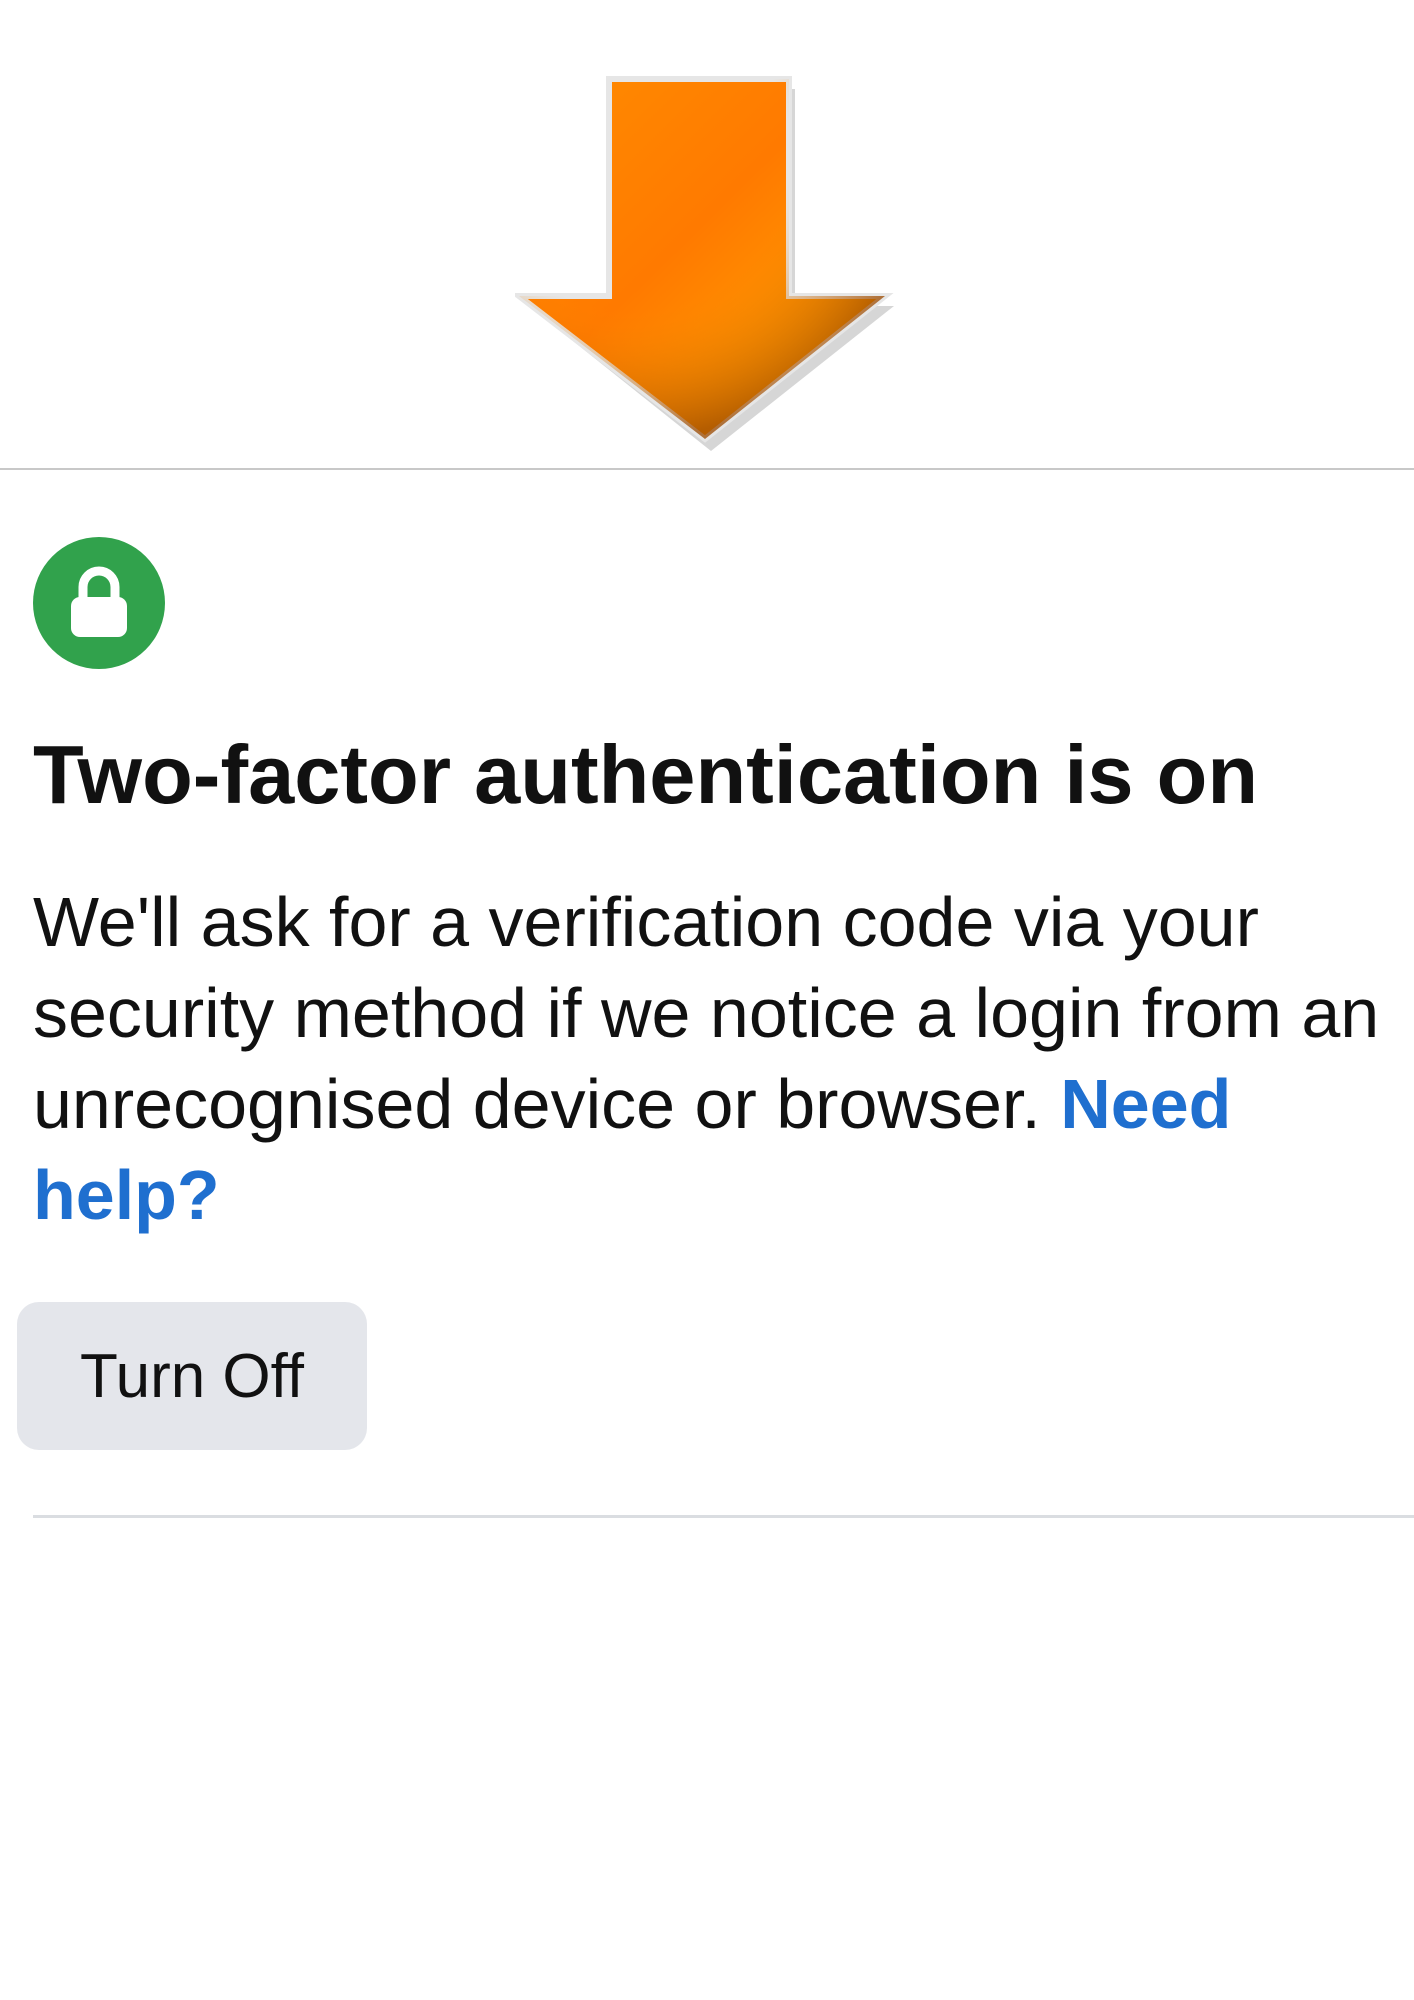 The image size is (1414, 2000). Describe the element at coordinates (192, 1376) in the screenshot. I see `turn-off-button: Turn Off` at that location.